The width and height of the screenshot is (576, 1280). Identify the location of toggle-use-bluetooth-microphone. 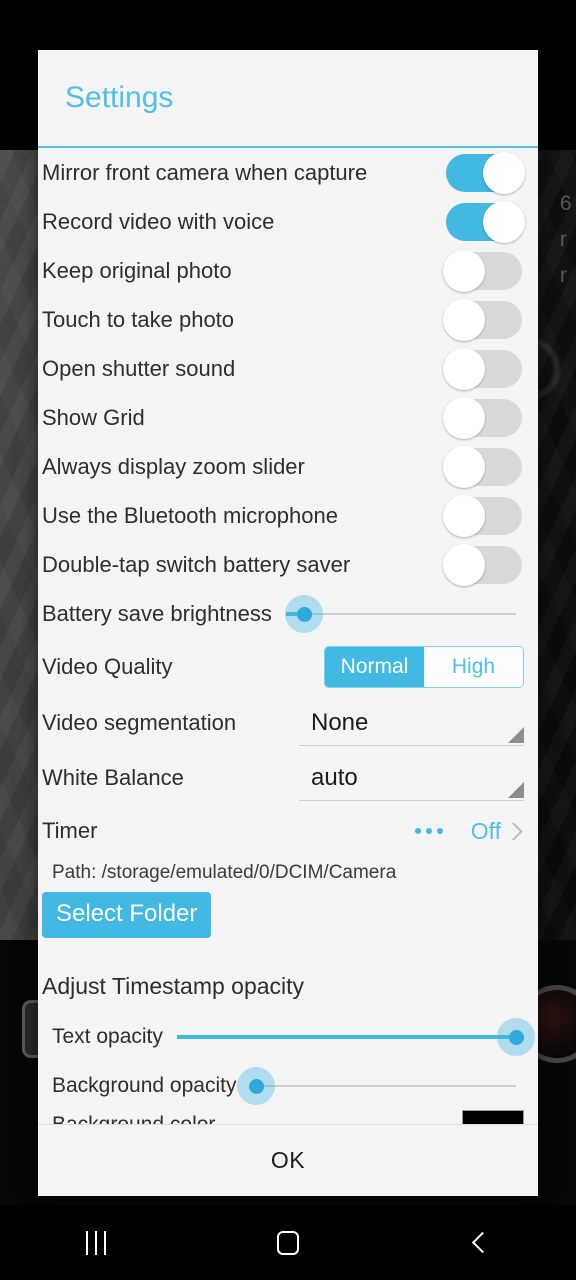
(482, 515).